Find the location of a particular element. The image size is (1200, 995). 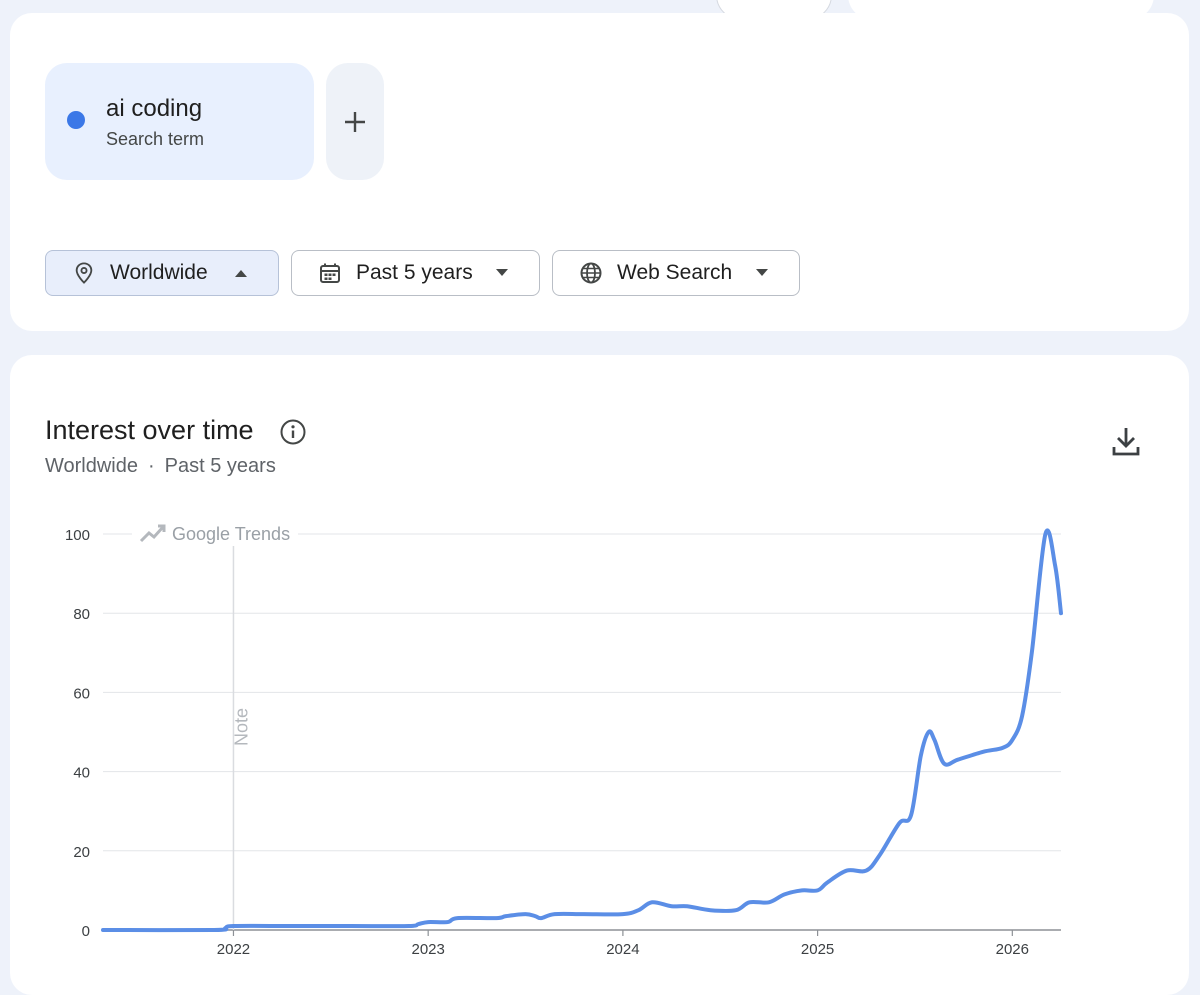

x-tick-label: 2025 is located at coordinates (817, 949).